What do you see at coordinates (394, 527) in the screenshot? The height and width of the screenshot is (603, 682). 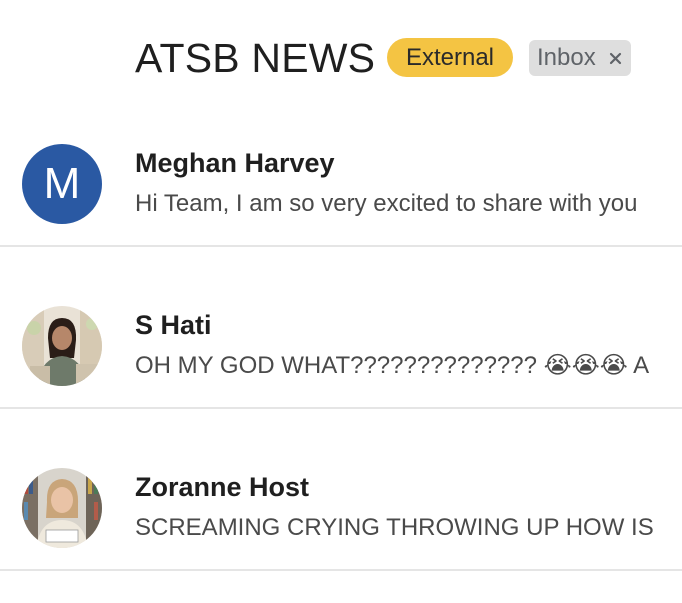 I see `thread-snippet: SCREAMING CRYING THROWING UP HOW IS` at bounding box center [394, 527].